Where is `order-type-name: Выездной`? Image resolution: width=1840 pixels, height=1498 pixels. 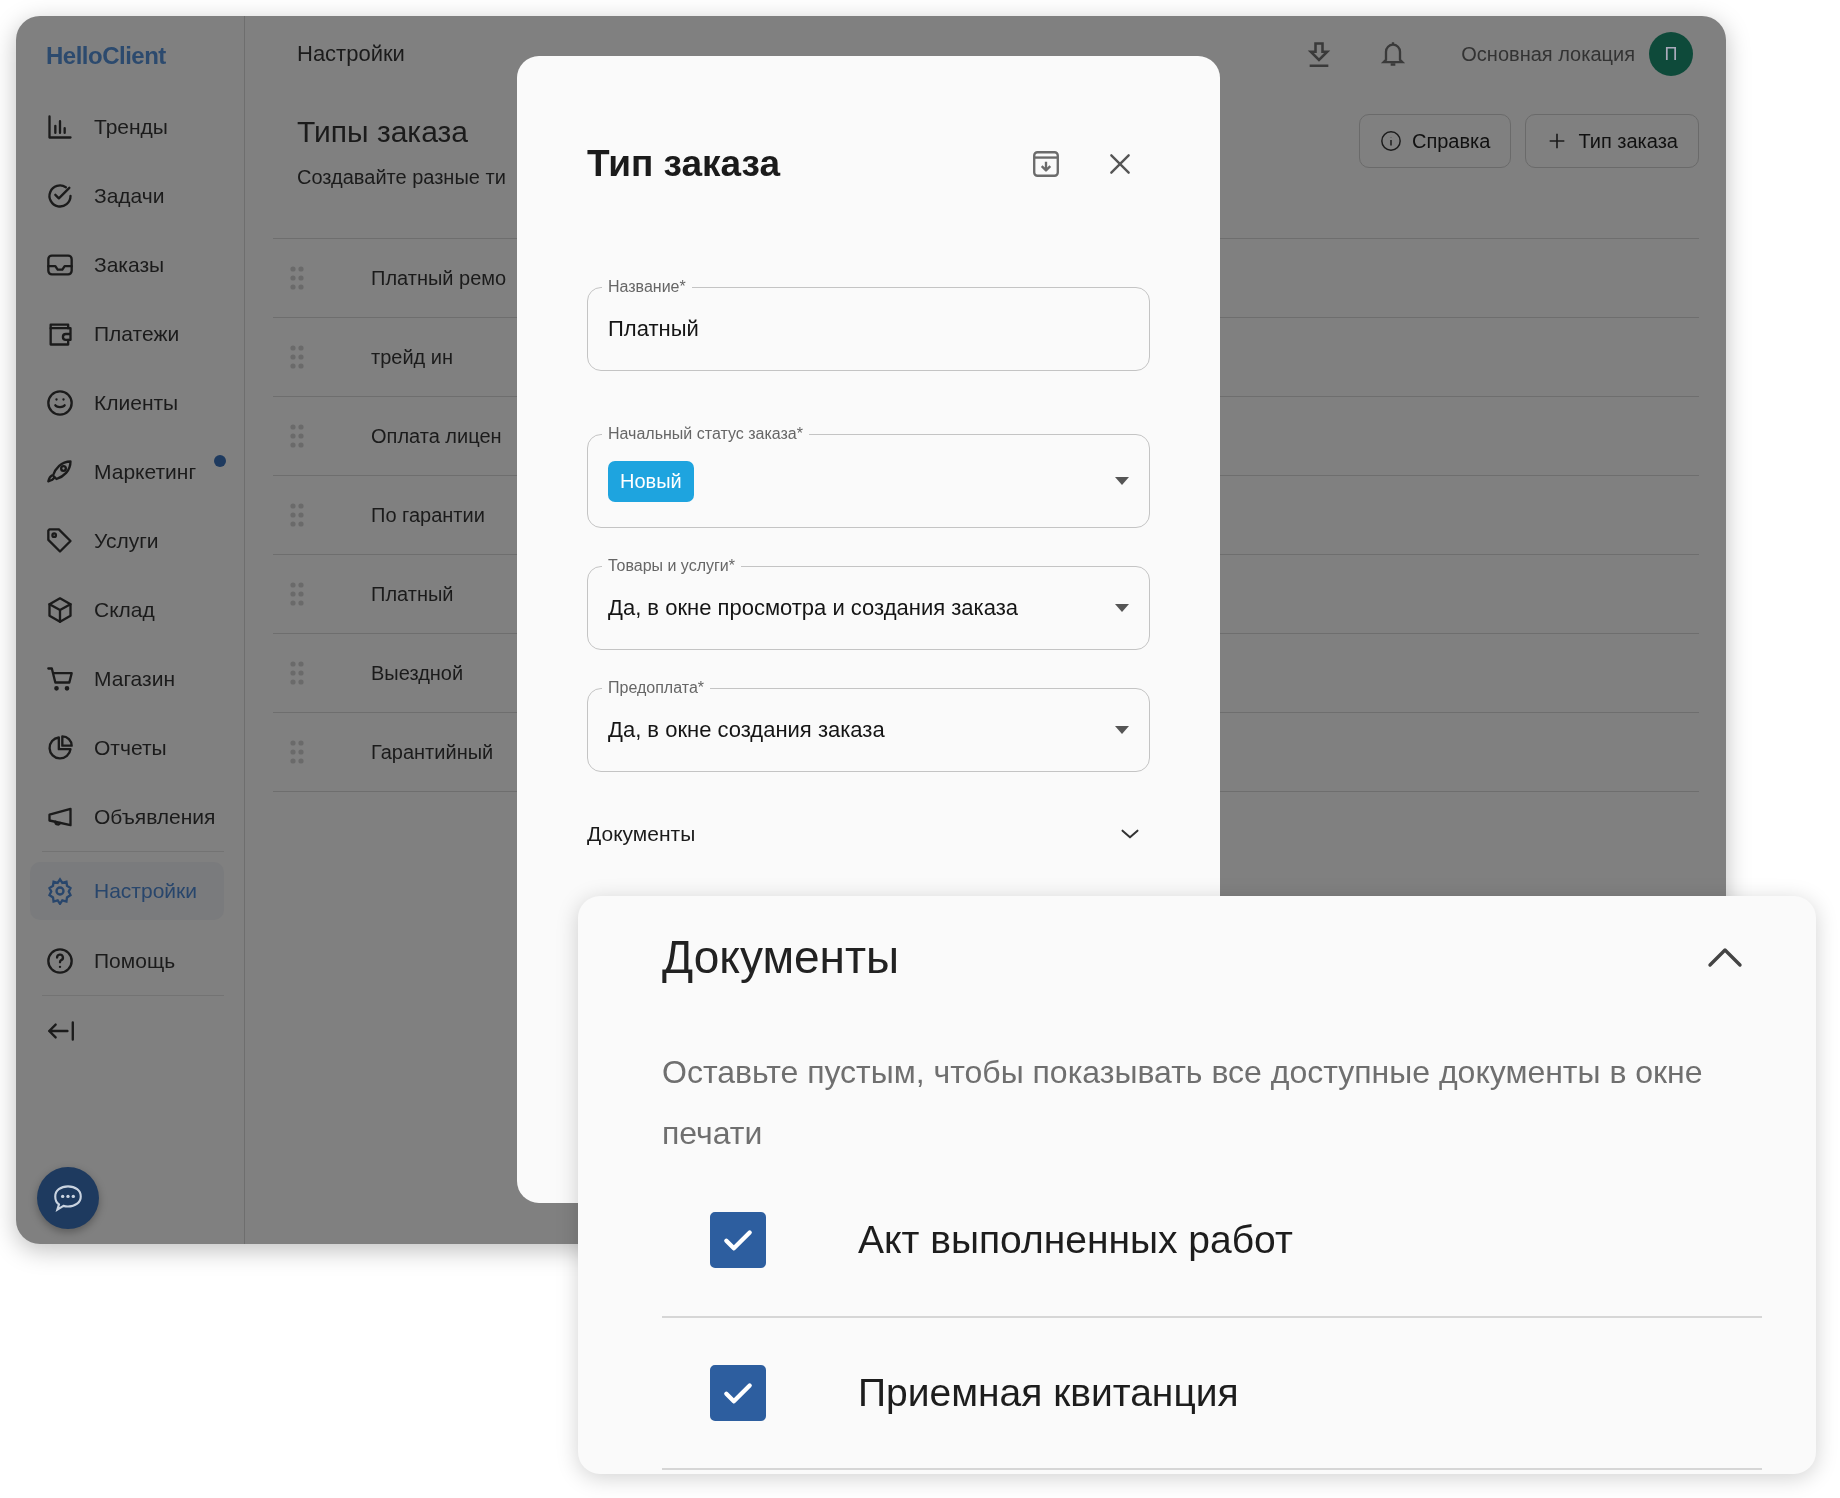 order-type-name: Выездной is located at coordinates (417, 673).